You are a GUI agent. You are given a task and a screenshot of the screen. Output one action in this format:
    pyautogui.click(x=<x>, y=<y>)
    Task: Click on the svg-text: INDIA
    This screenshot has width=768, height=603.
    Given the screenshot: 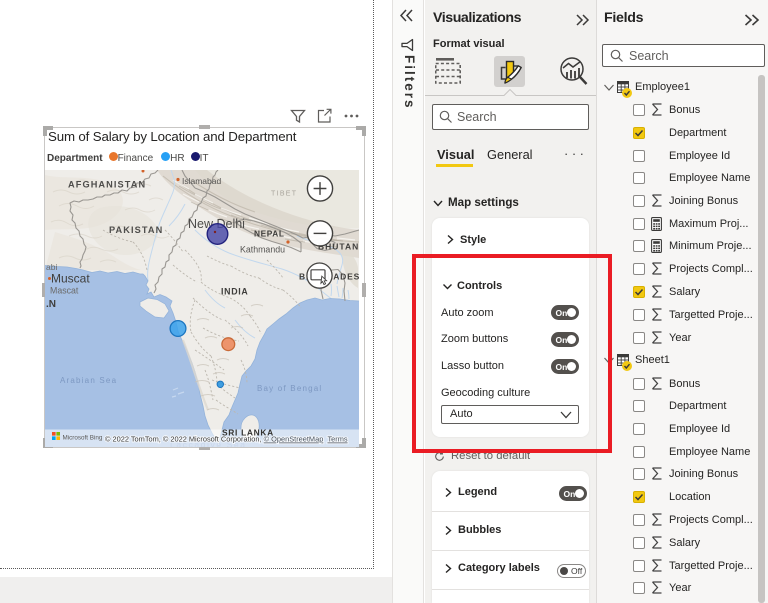 What is the action you would take?
    pyautogui.click(x=234, y=292)
    